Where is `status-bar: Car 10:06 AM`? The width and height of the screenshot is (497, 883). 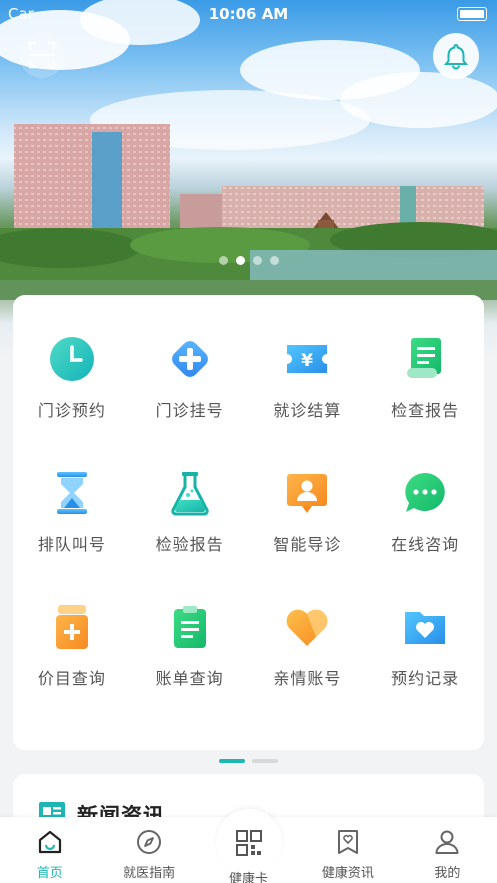 status-bar: Car 10:06 AM is located at coordinates (248, 14).